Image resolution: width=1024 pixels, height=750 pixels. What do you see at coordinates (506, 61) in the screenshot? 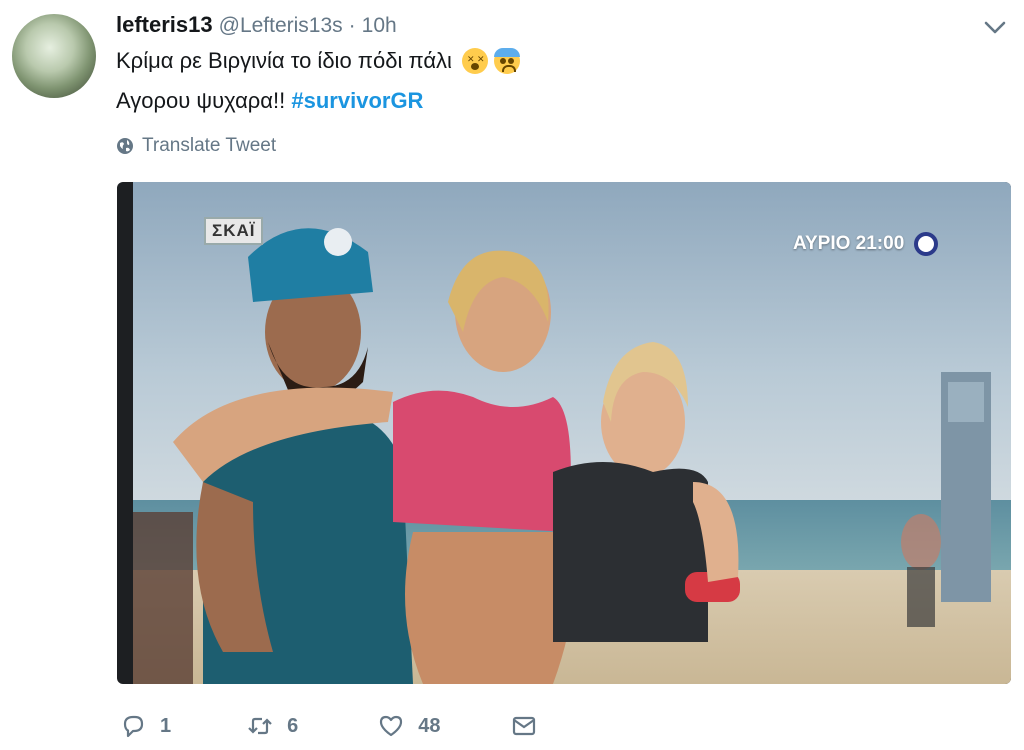
I see `fearful-face-icon` at bounding box center [506, 61].